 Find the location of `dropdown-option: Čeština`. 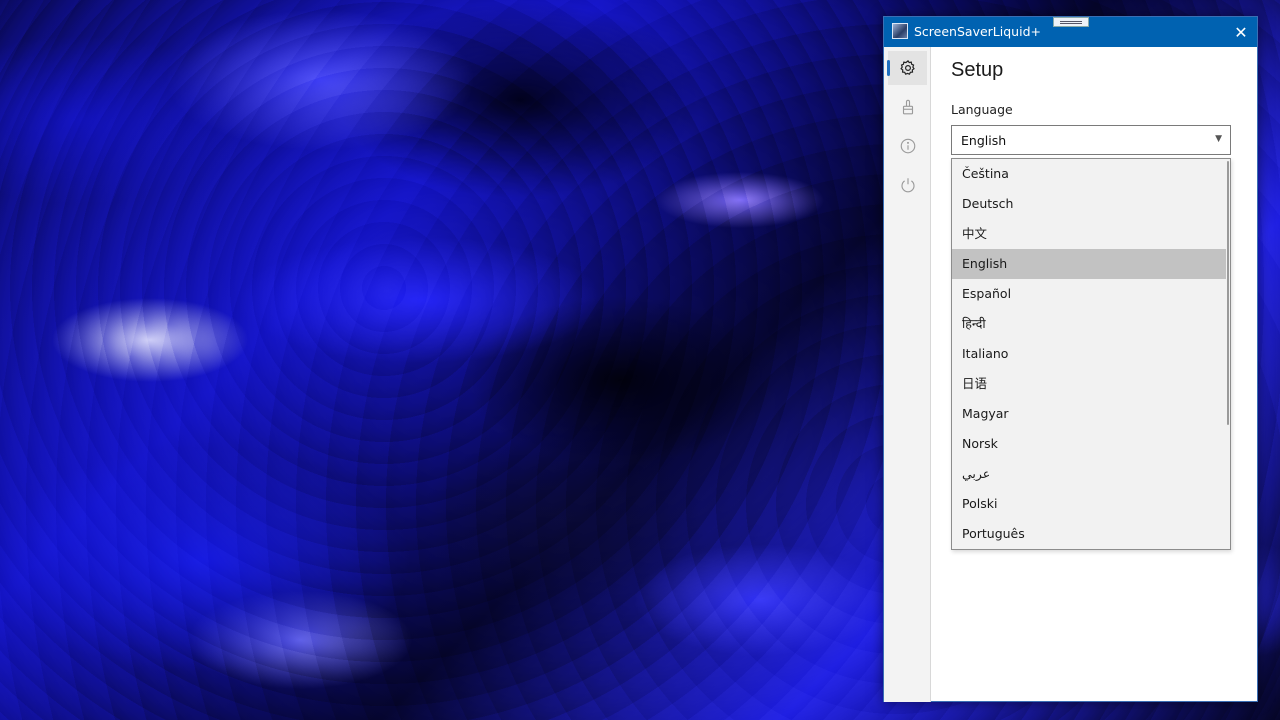

dropdown-option: Čeština is located at coordinates (1089, 174).